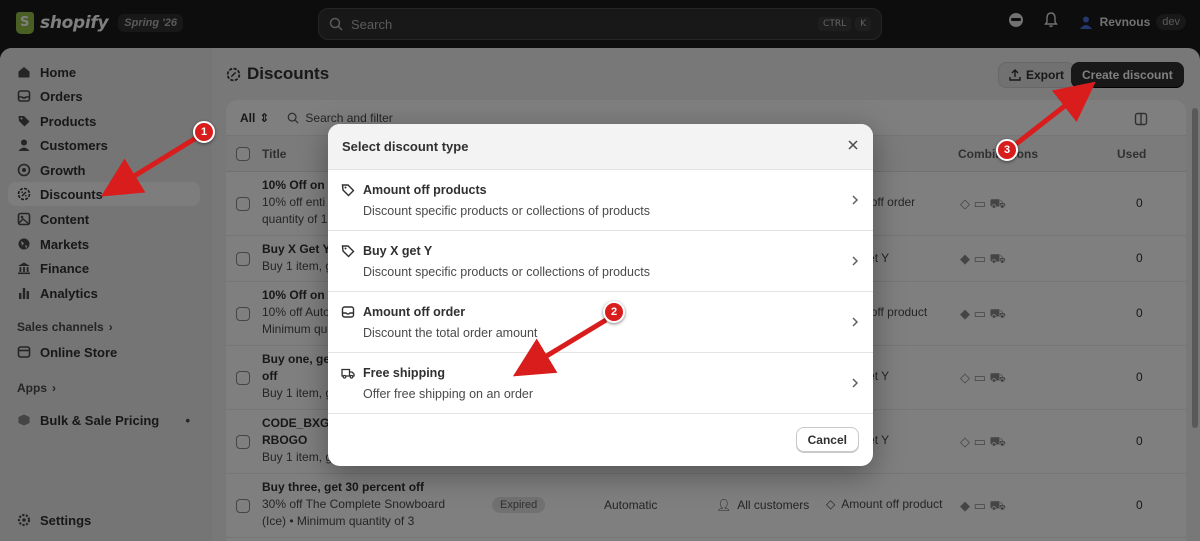 The height and width of the screenshot is (541, 1200). What do you see at coordinates (1055, 113) in the screenshot?
I see `arrow-to-create-discount` at bounding box center [1055, 113].